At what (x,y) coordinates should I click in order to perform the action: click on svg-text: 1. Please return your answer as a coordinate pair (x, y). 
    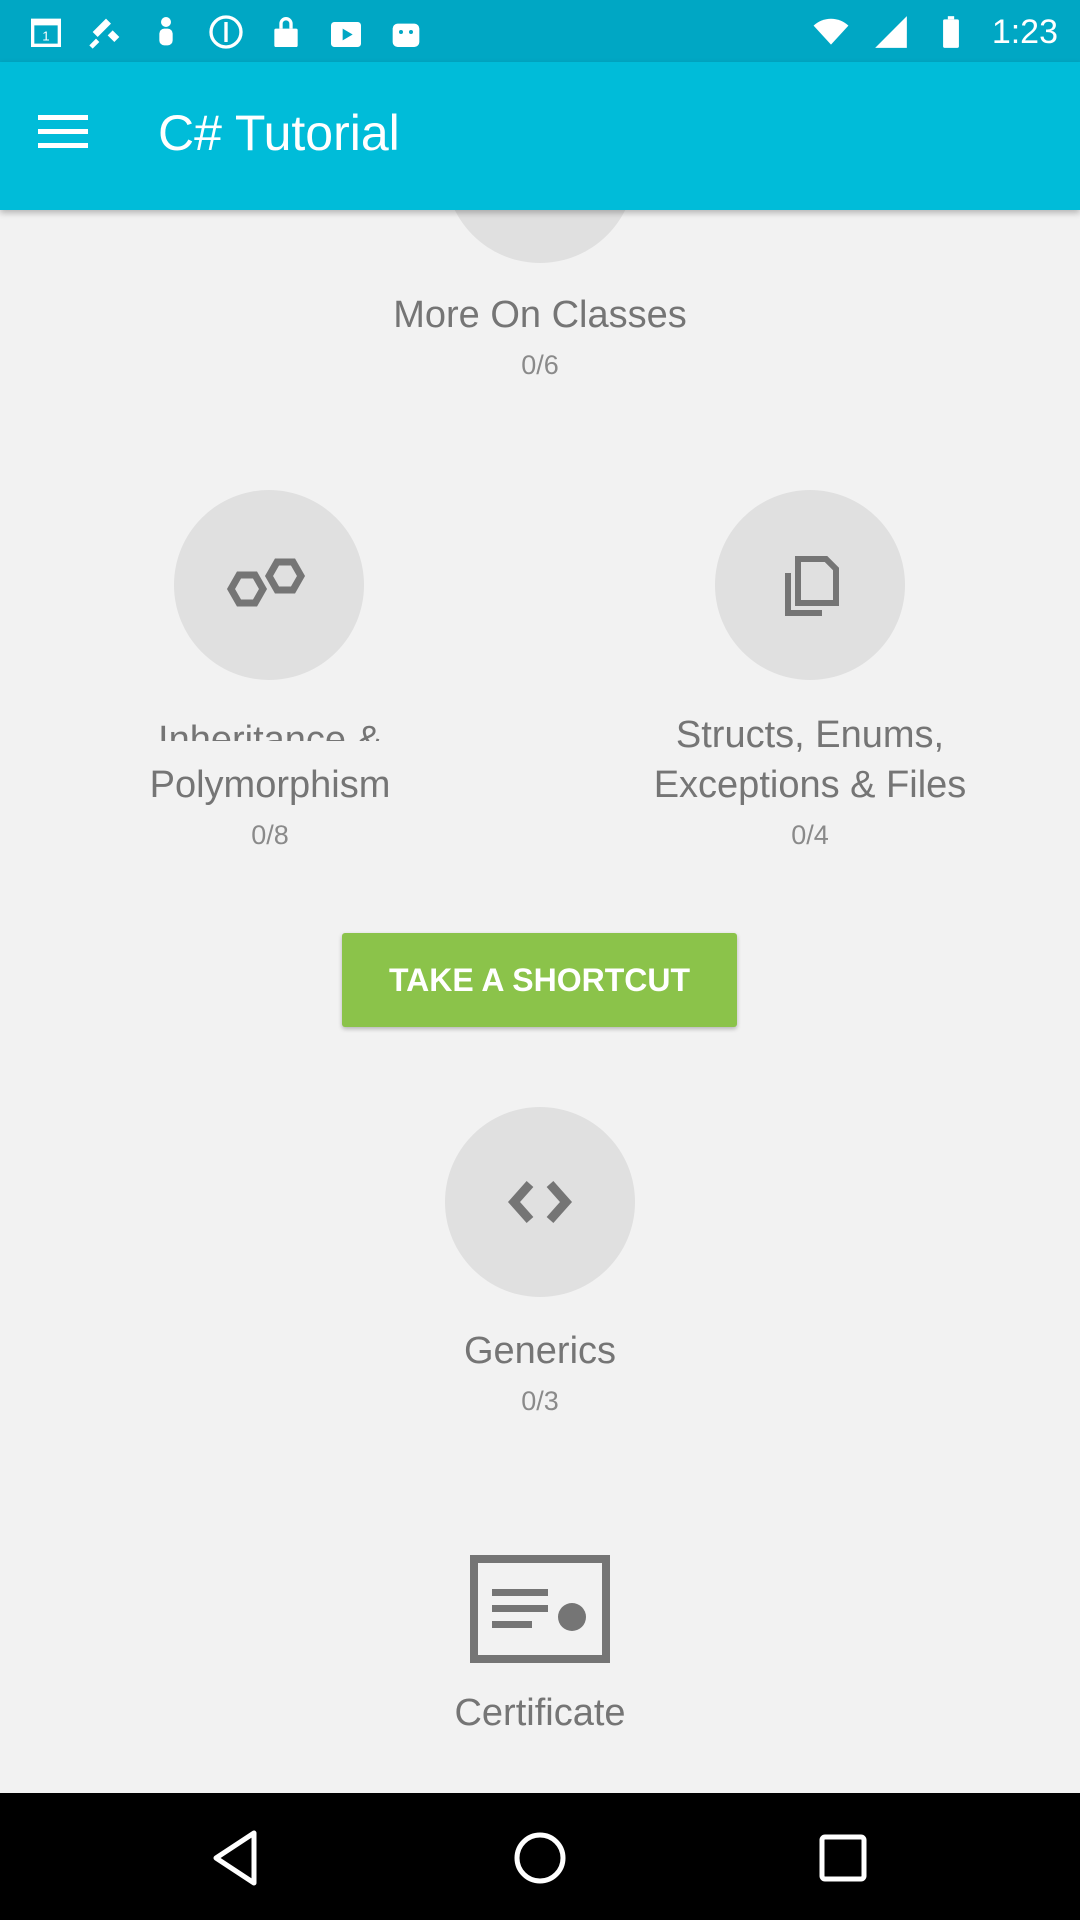
    Looking at the image, I should click on (45, 35).